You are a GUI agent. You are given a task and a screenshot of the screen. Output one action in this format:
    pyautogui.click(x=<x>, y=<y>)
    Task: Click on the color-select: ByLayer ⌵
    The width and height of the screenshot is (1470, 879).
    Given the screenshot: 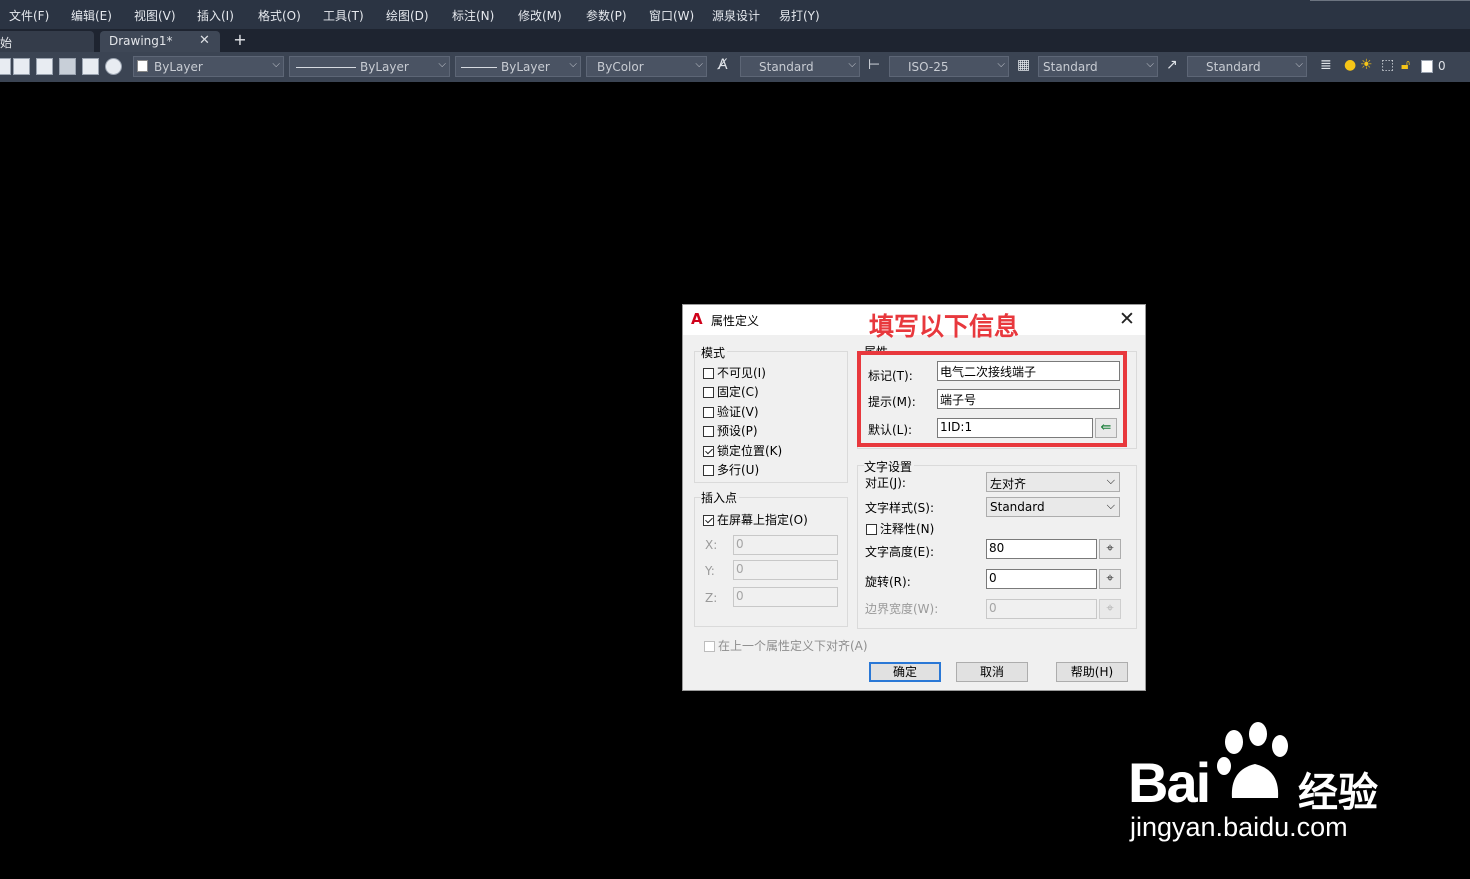 What is the action you would take?
    pyautogui.click(x=208, y=66)
    